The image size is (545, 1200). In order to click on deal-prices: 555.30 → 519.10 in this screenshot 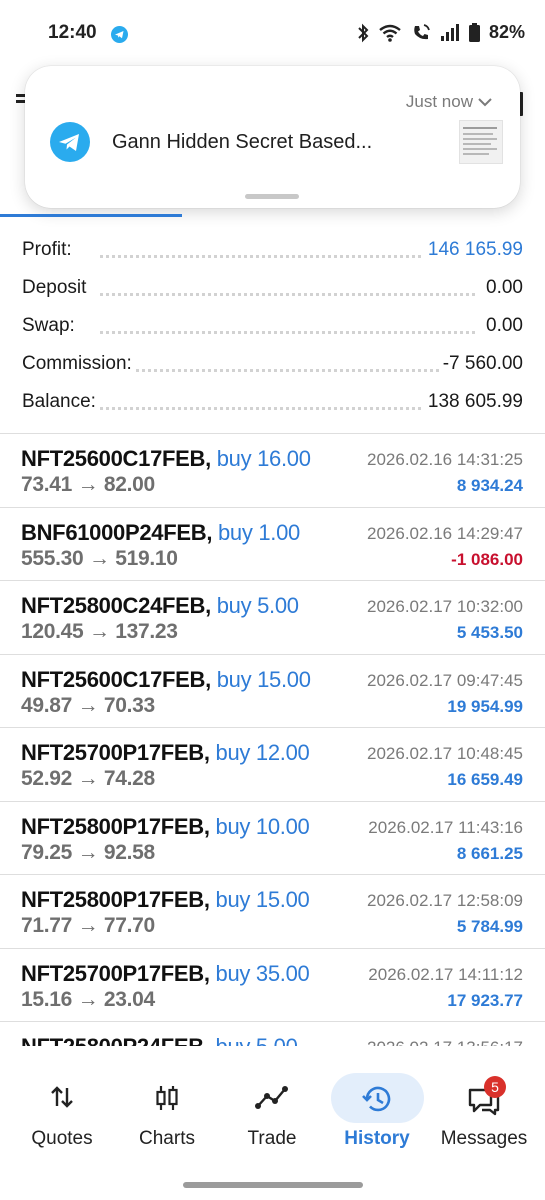, I will do `click(99, 558)`.